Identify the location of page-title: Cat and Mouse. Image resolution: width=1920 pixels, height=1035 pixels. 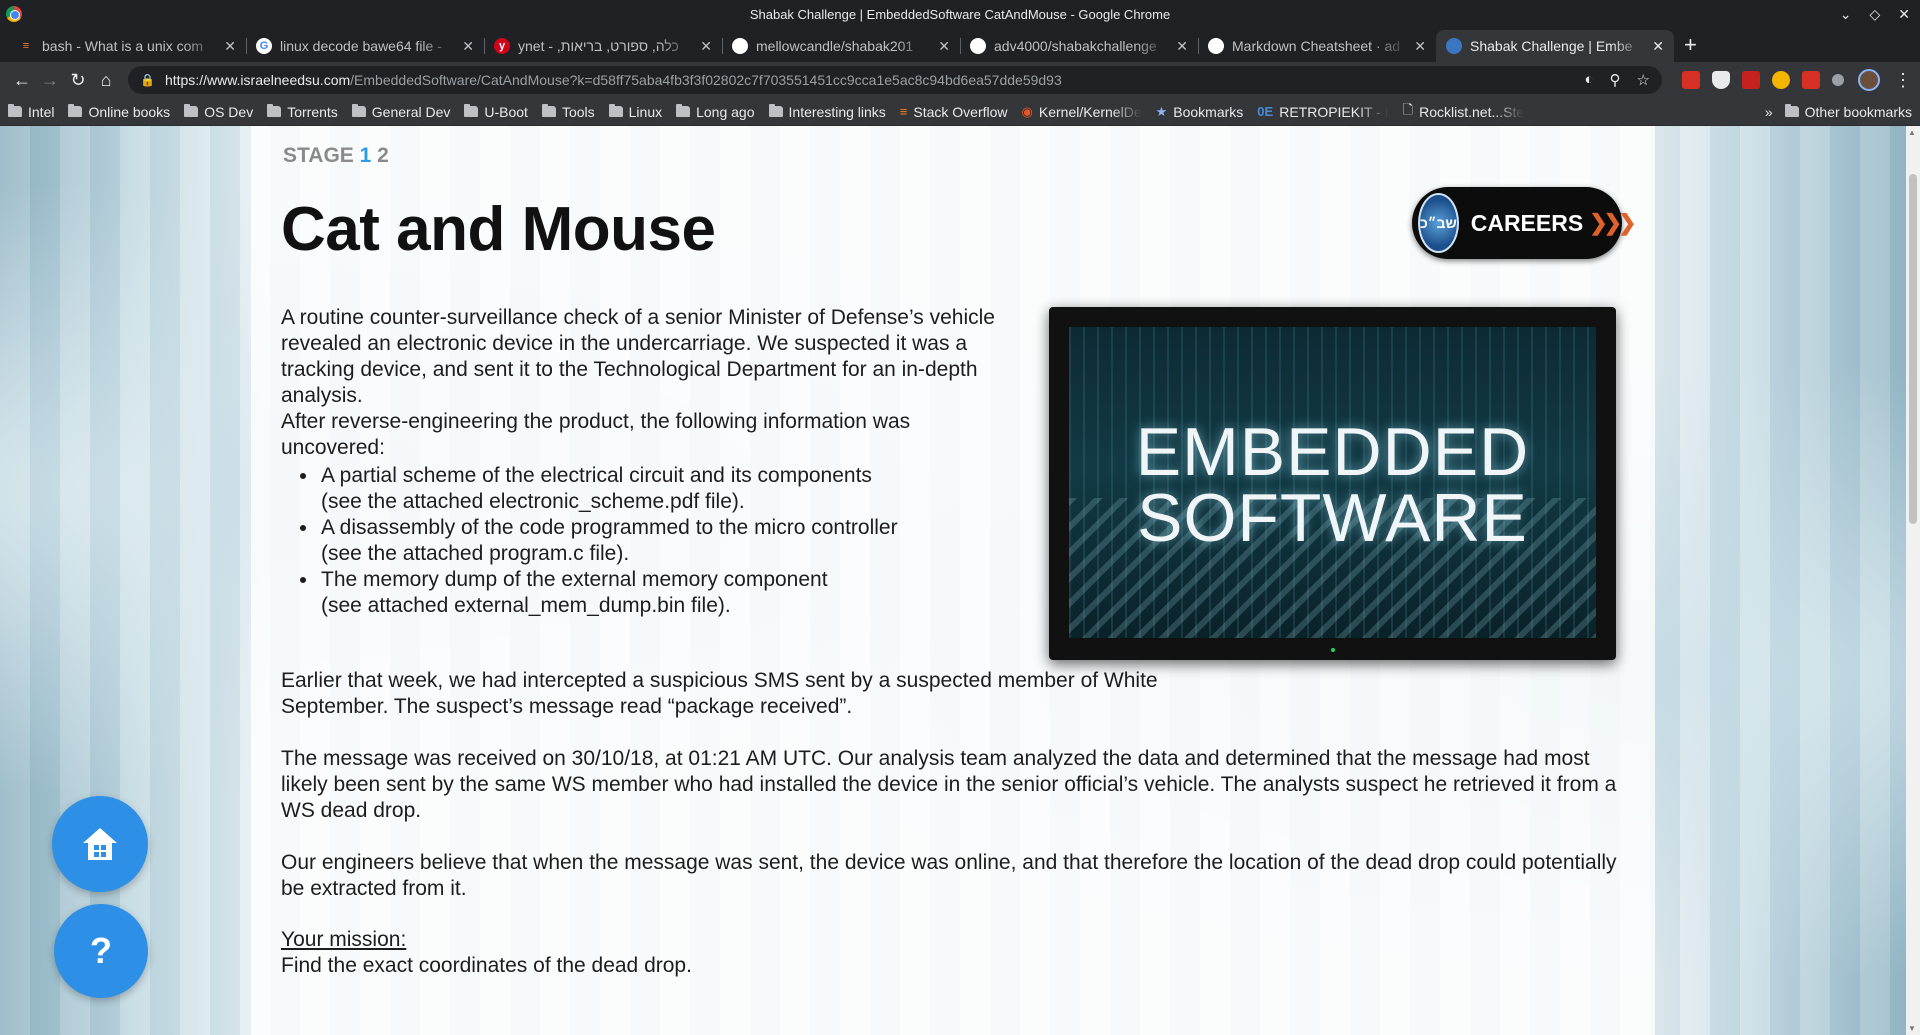
(498, 229).